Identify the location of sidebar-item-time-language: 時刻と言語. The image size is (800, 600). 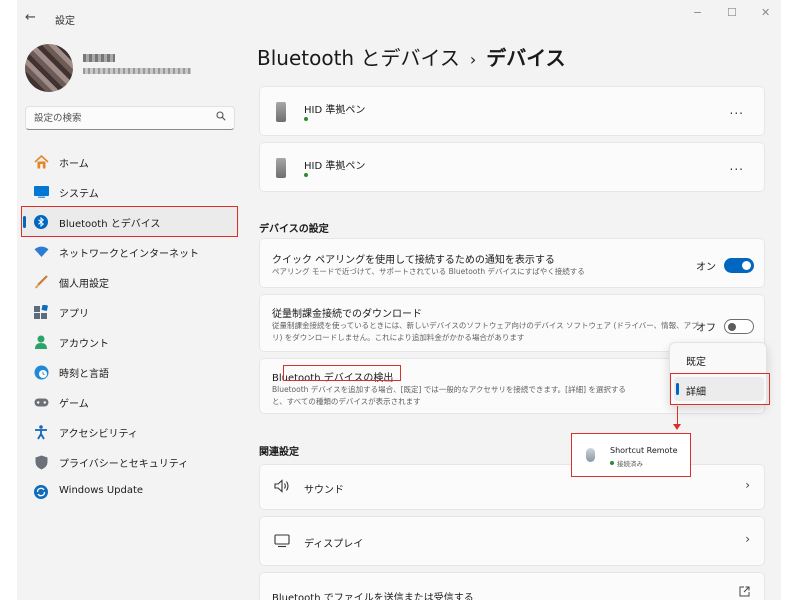
(130, 372).